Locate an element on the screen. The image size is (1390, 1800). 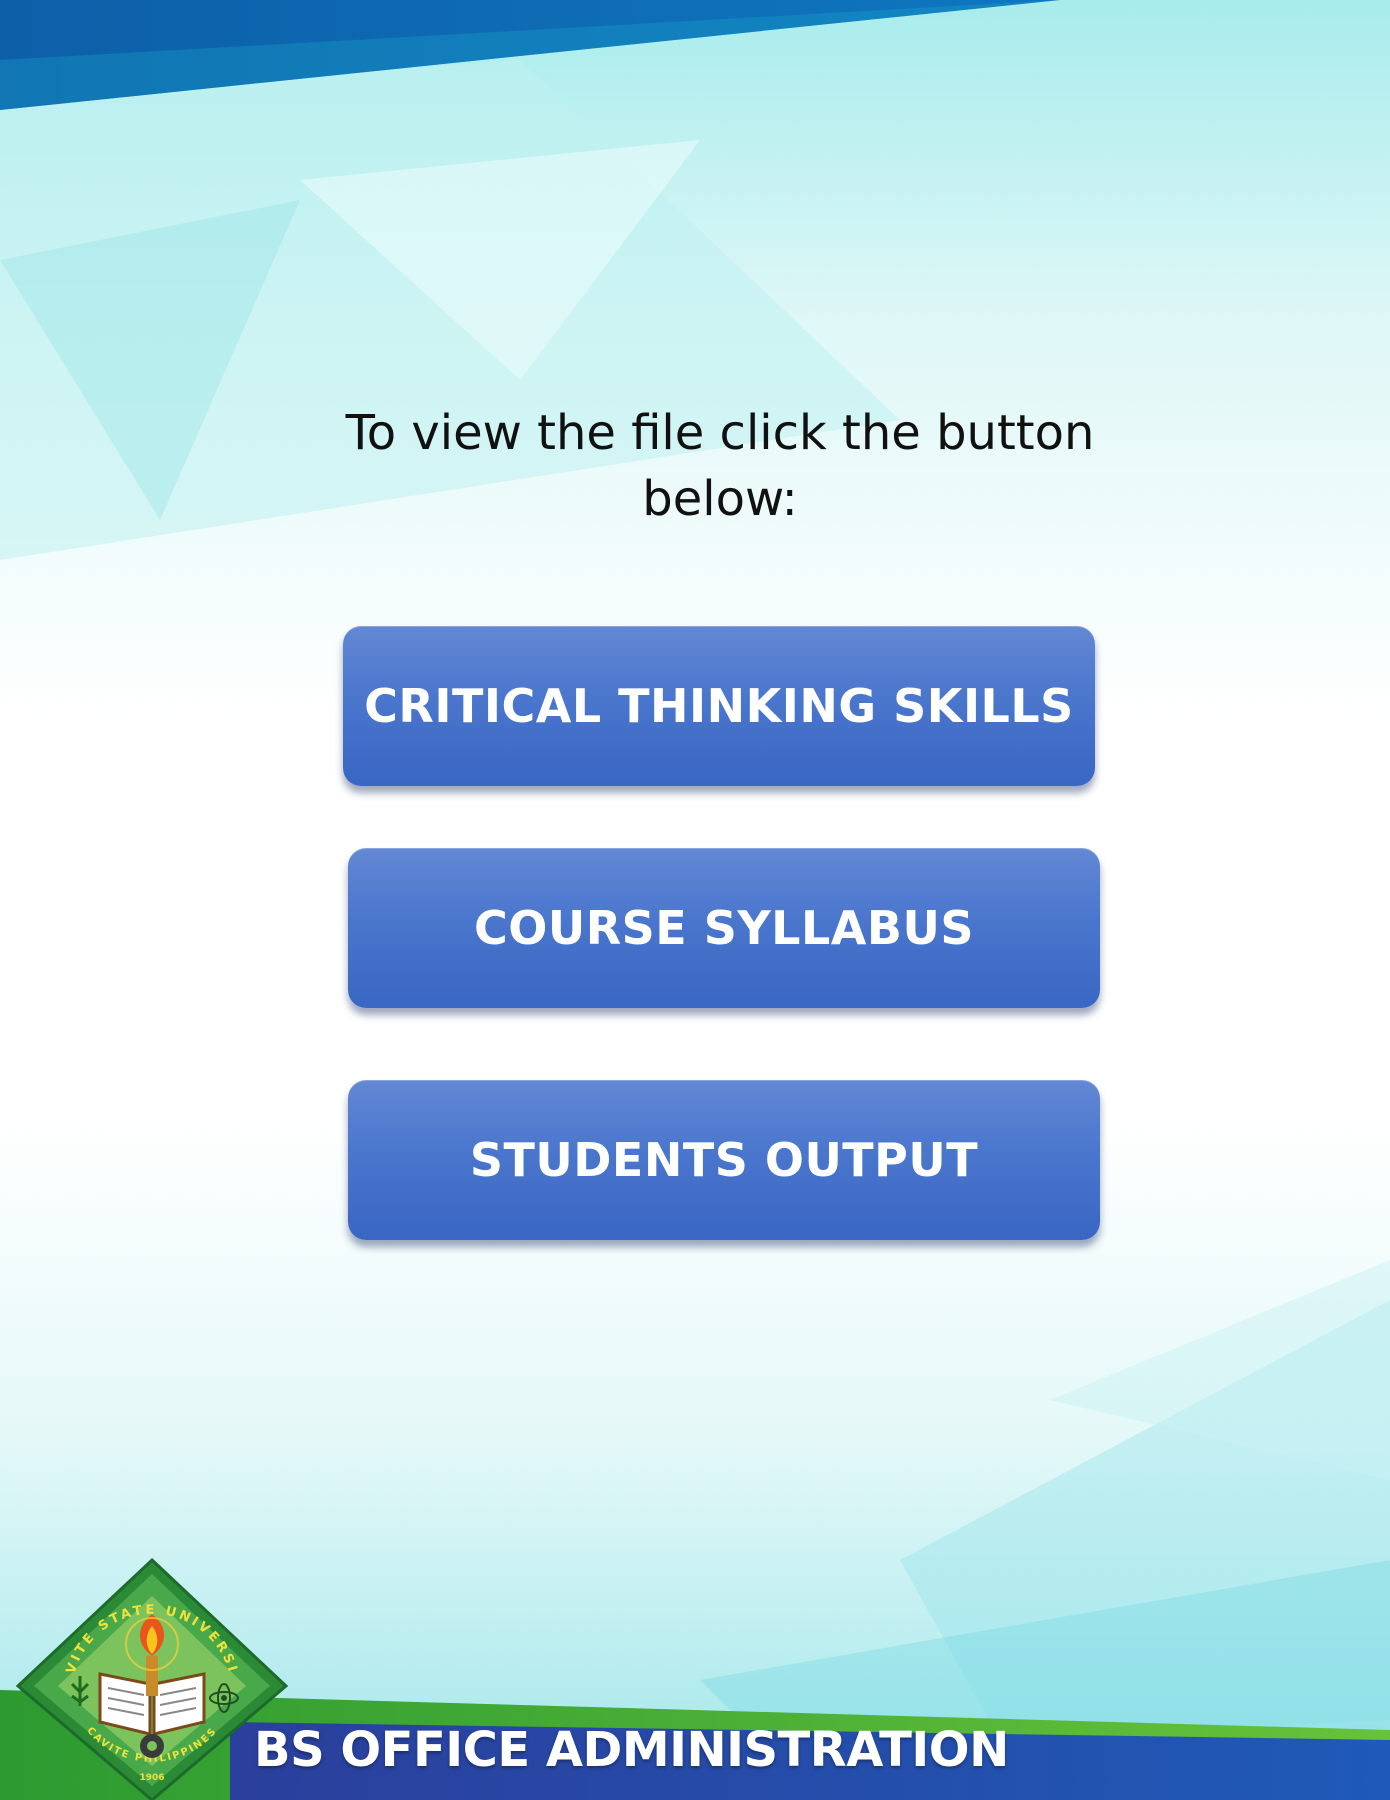
seal-year: 1906 is located at coordinates (151, 1778).